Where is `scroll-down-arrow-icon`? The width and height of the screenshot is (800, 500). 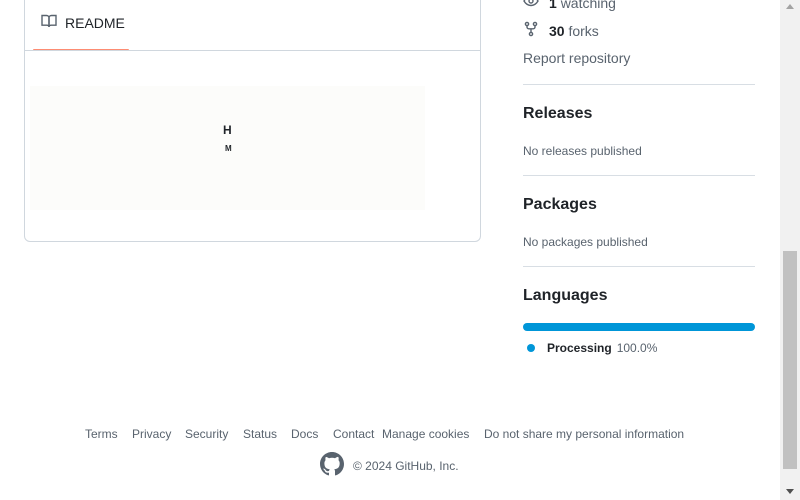
scroll-down-arrow-icon is located at coordinates (790, 491).